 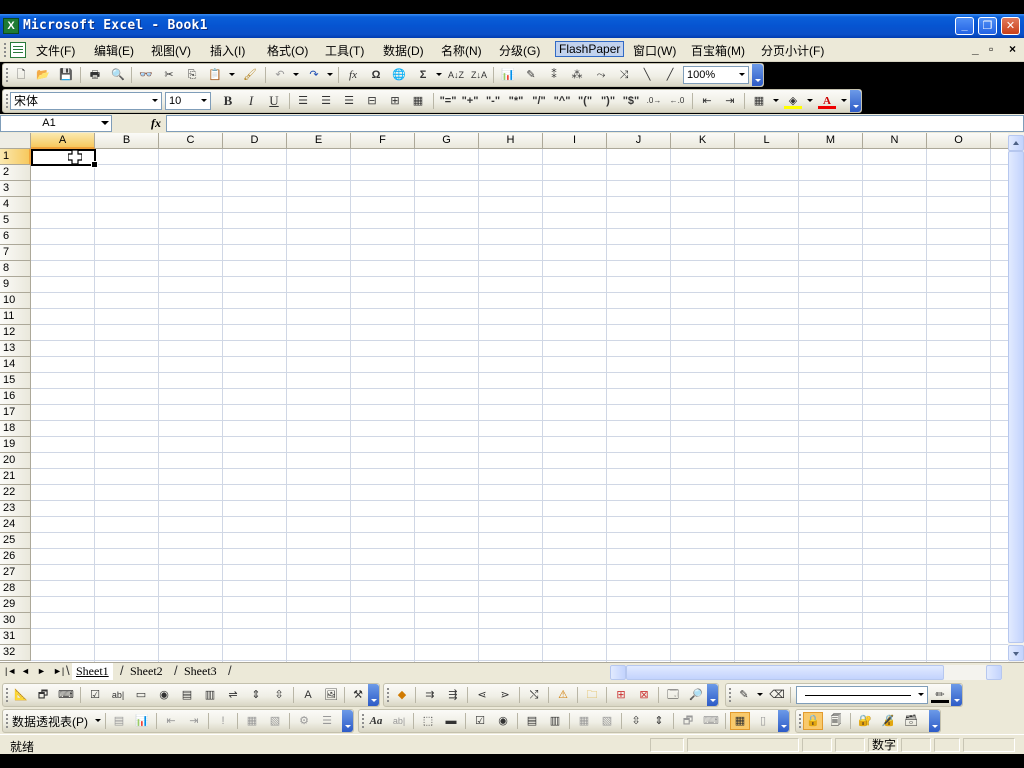 I want to click on label-control-icon: A, so click(x=308, y=695).